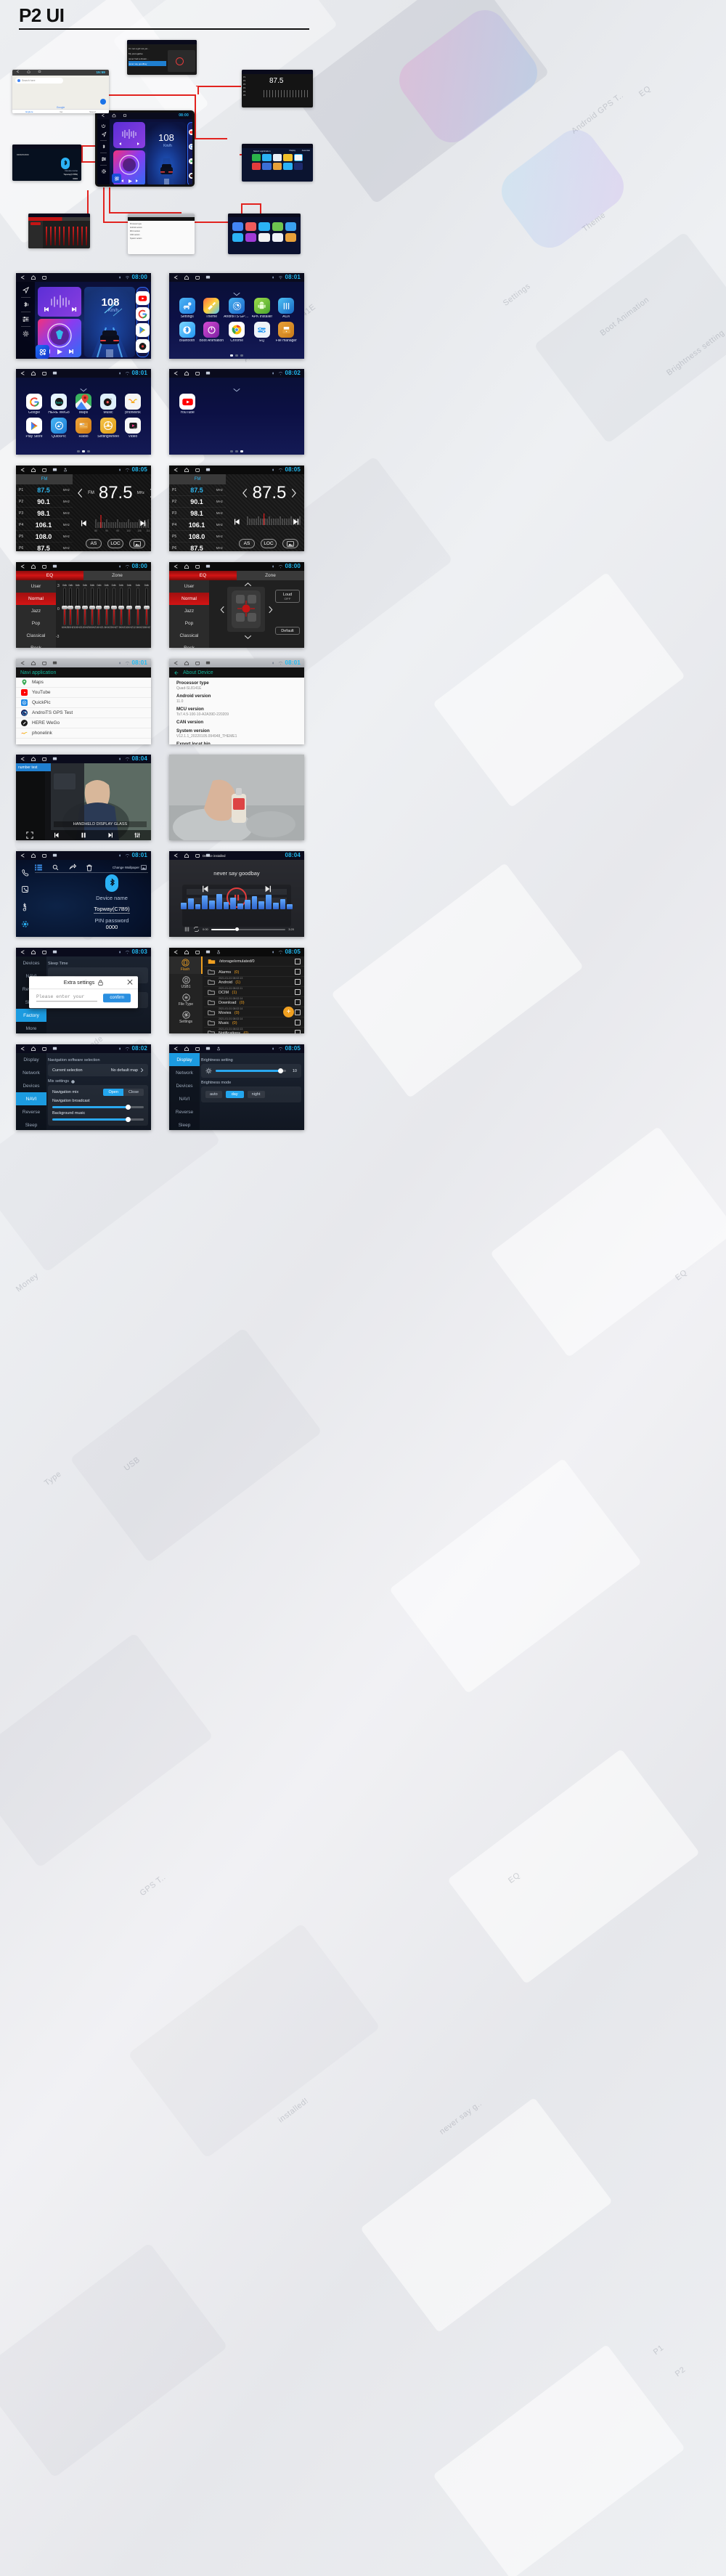 This screenshot has height=2576, width=726. What do you see at coordinates (184, 1124) in the screenshot?
I see `sidebar-item-sleep: Sleep` at bounding box center [184, 1124].